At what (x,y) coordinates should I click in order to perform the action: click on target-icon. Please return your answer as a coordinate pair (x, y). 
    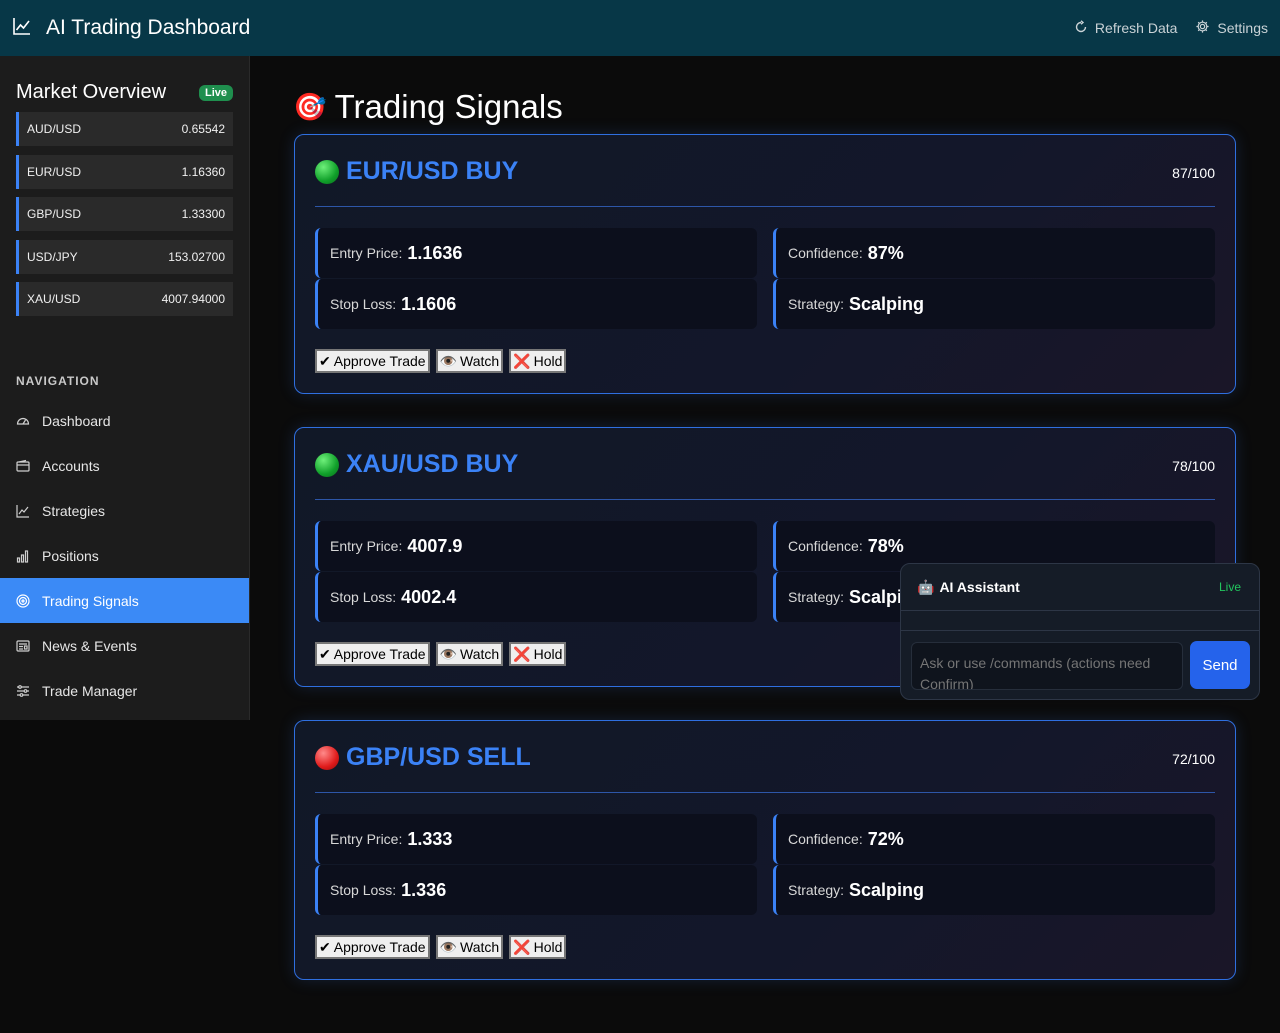
    Looking at the image, I should click on (23, 600).